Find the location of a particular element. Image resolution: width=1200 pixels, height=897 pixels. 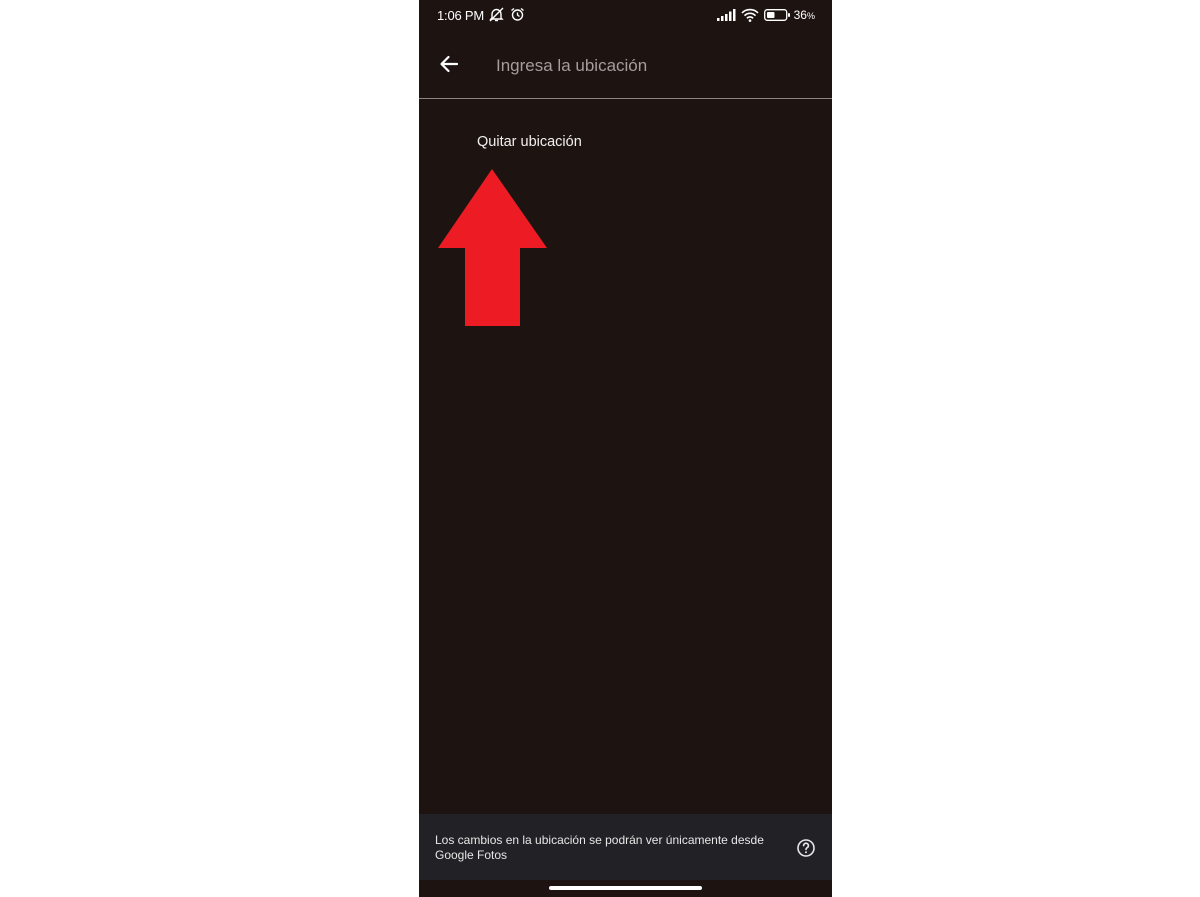

help-circle-icon is located at coordinates (806, 848).